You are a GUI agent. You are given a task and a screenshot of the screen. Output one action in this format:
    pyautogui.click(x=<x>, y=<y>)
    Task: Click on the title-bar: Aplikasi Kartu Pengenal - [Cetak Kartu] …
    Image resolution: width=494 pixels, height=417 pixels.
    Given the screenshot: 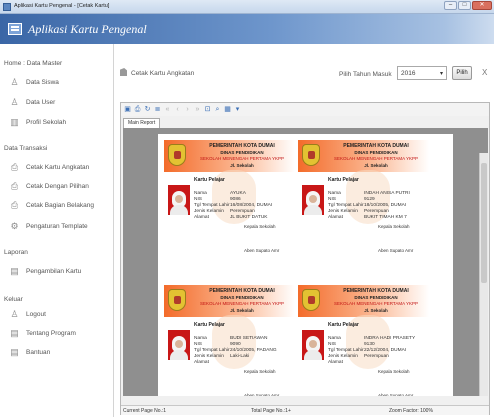 What is the action you would take?
    pyautogui.click(x=247, y=7)
    